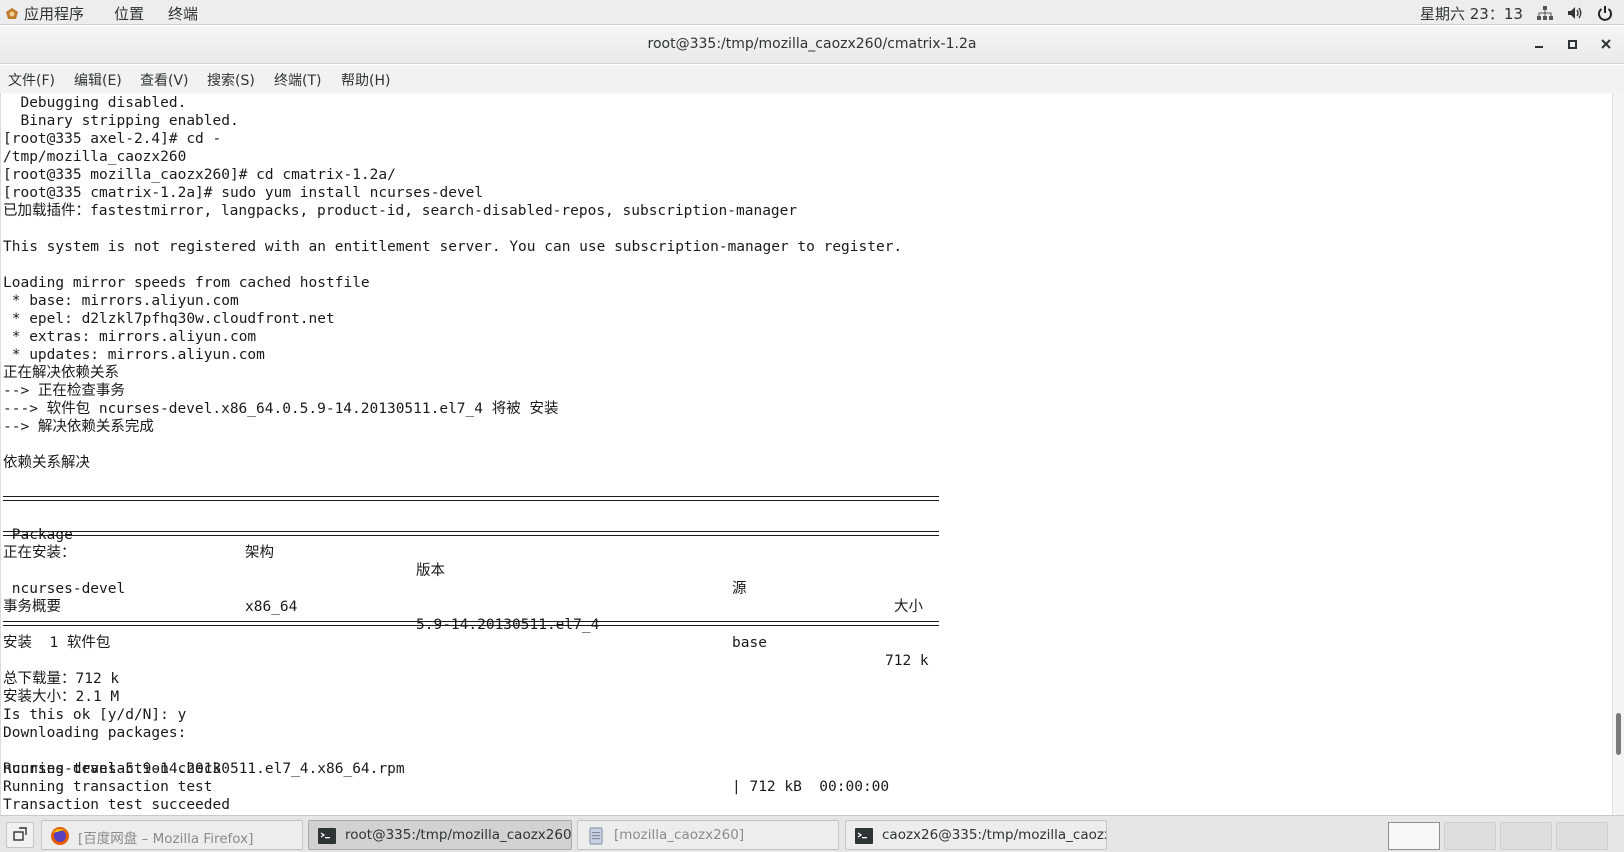 The width and height of the screenshot is (1624, 852). Describe the element at coordinates (1575, 13) in the screenshot. I see `volume-icon` at that location.